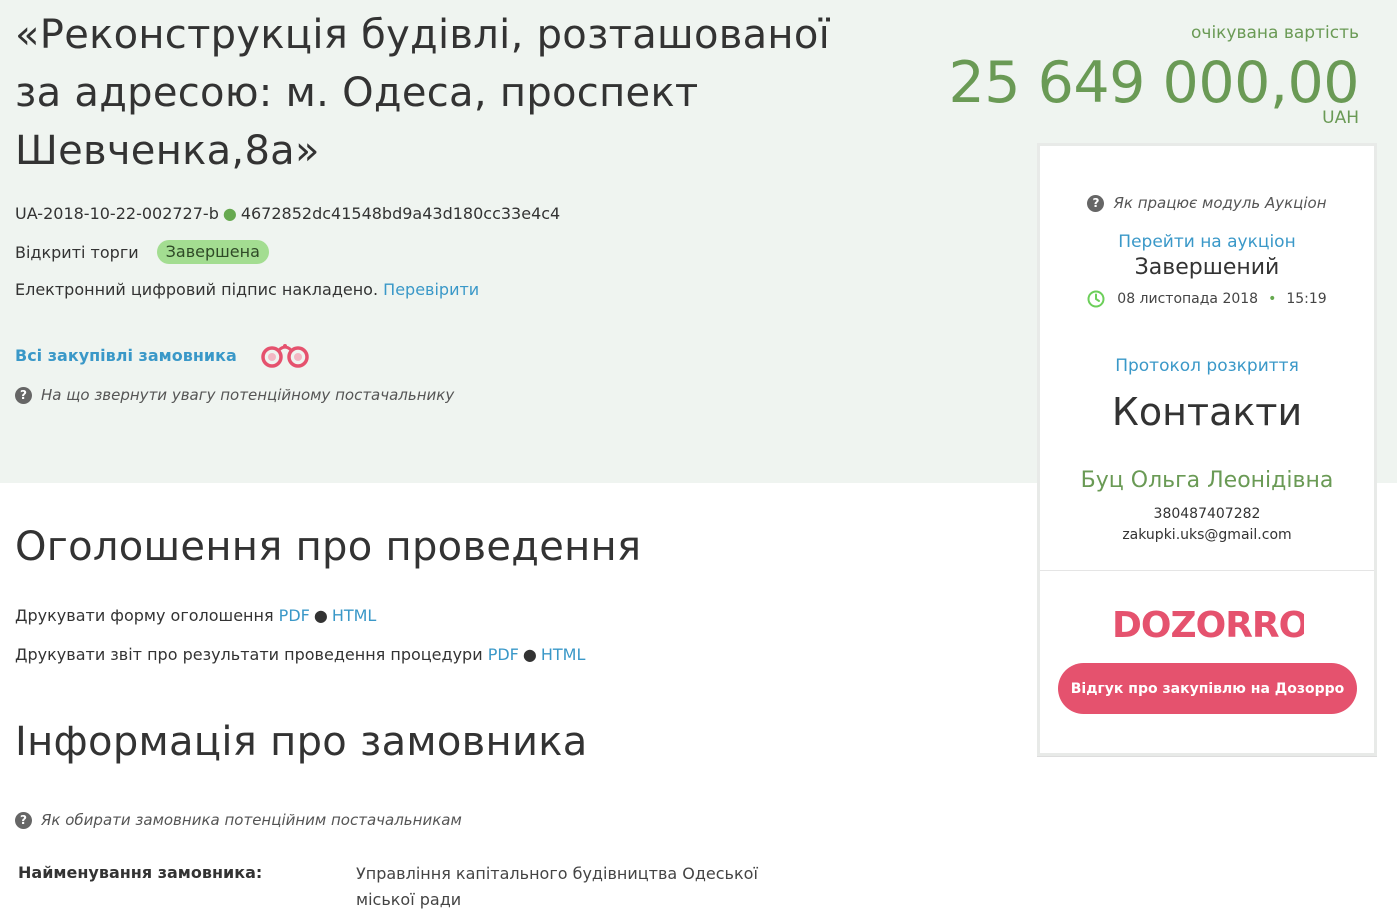  I want to click on all-customer-purchases-link: Всі закупівлі замовника, so click(126, 355).